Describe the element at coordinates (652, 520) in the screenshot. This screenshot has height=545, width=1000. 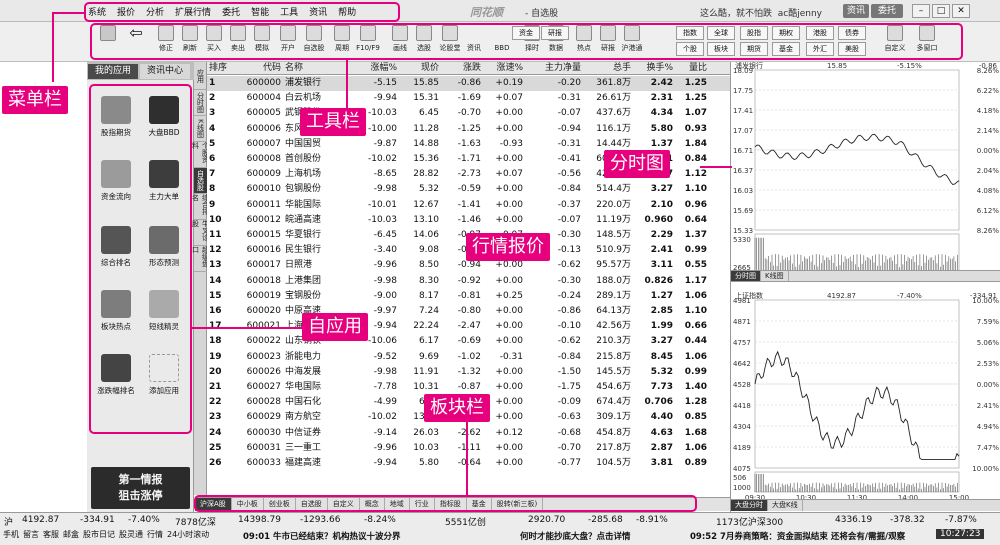
I see `cy-index-pct: -8.91%` at that location.